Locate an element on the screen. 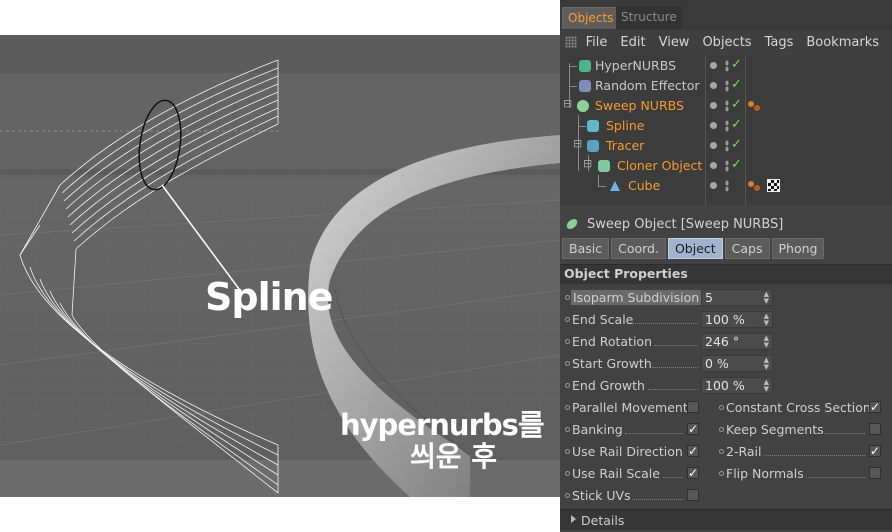 The height and width of the screenshot is (532, 892). object-name: HyperNURBS is located at coordinates (636, 65).